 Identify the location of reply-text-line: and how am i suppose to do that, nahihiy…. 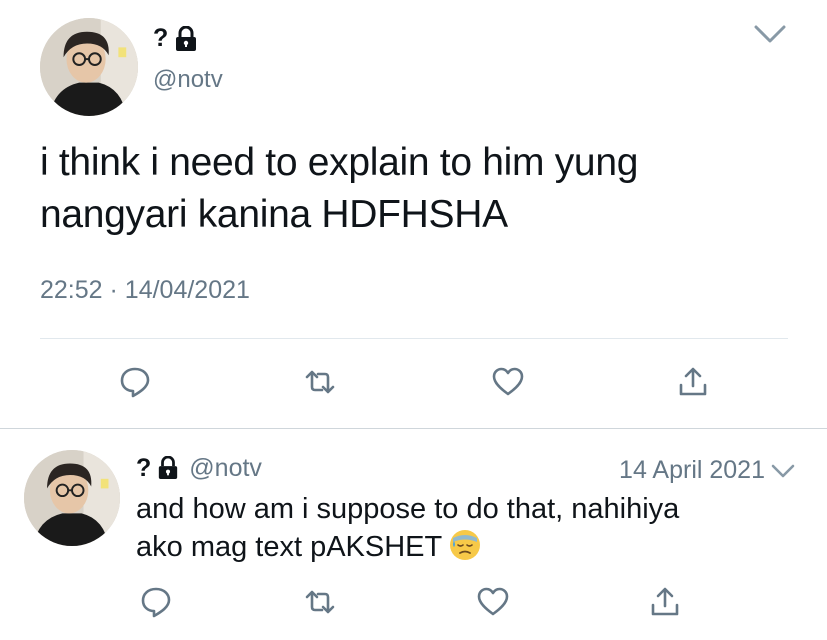
(408, 509).